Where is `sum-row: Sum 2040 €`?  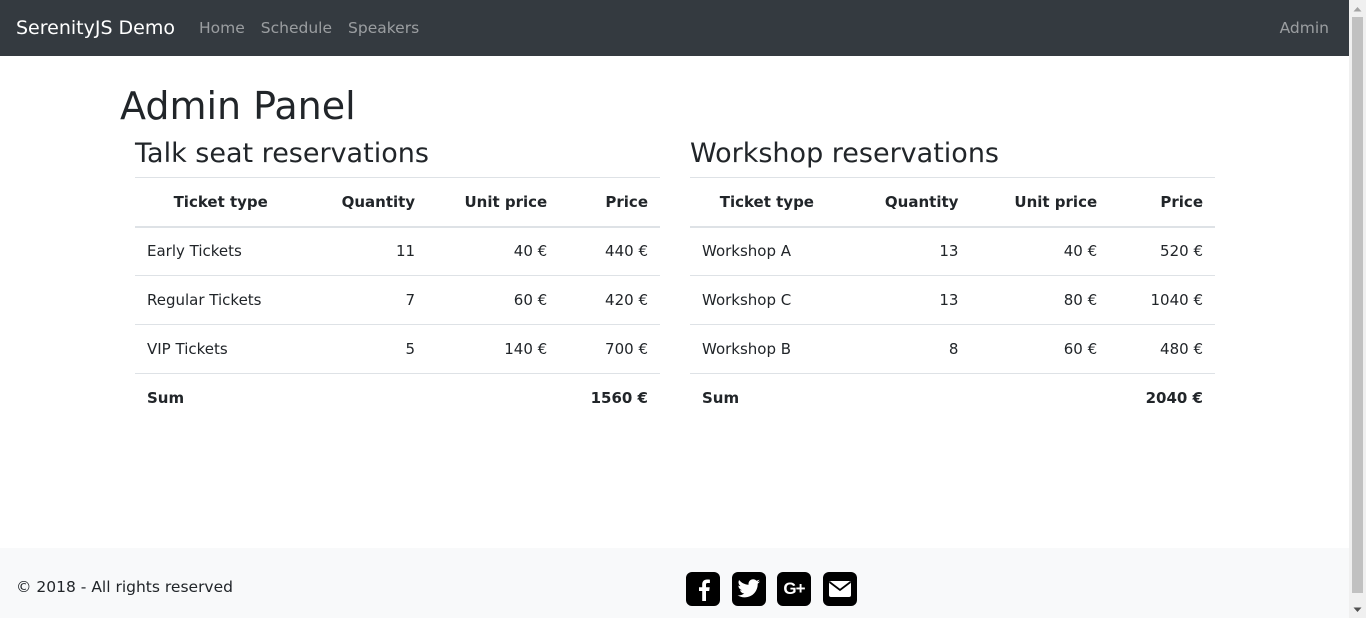 sum-row: Sum 2040 € is located at coordinates (952, 398).